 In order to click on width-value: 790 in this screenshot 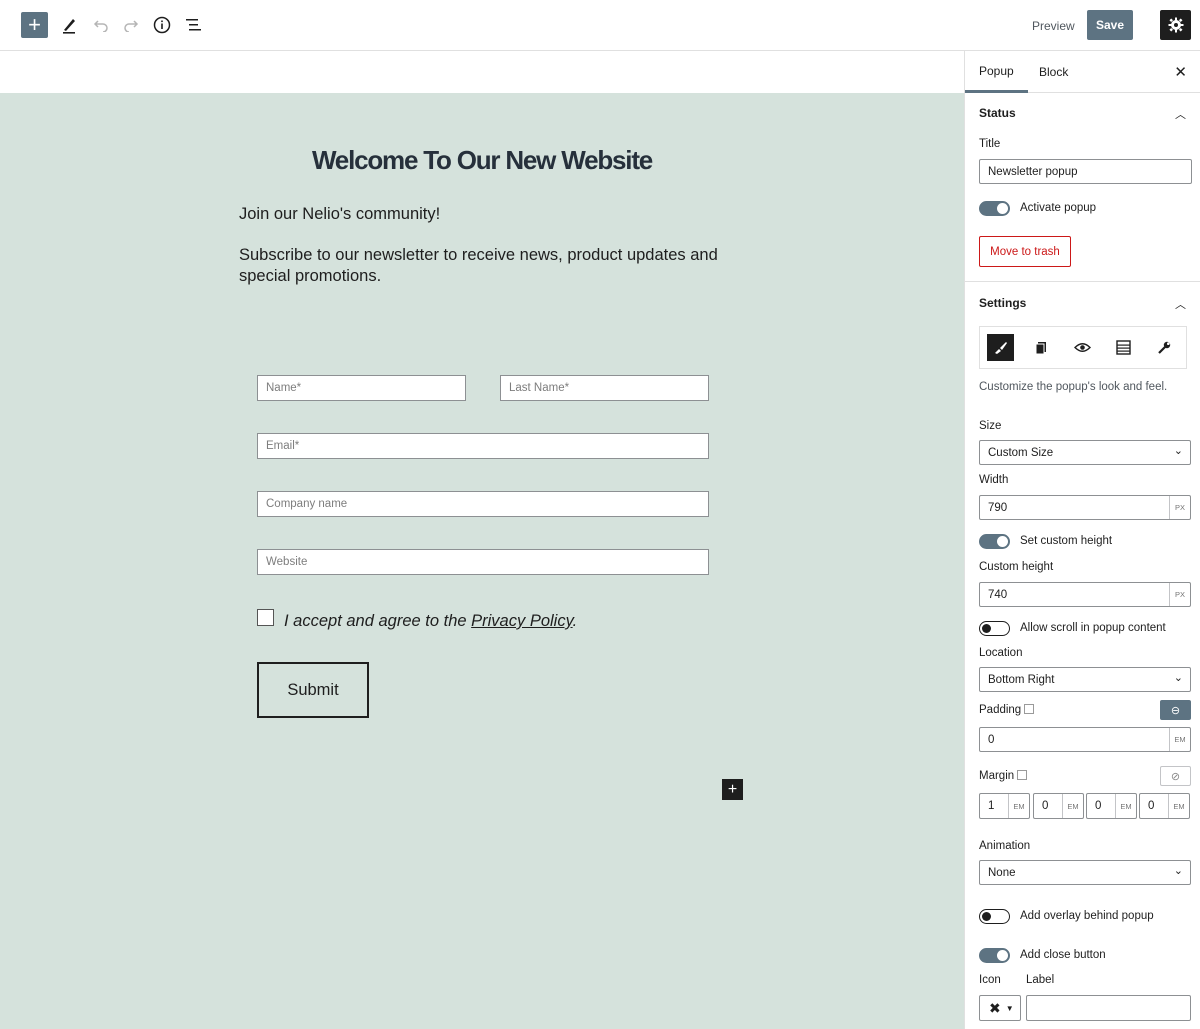, I will do `click(998, 507)`.